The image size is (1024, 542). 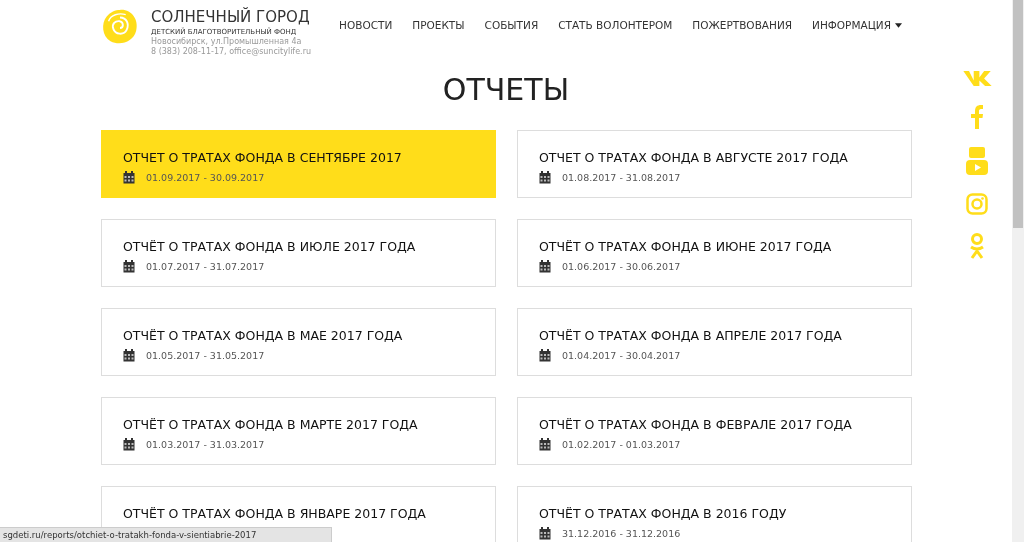 What do you see at coordinates (205, 444) in the screenshot?
I see `date-range: 01.03.2017 - 31.03.2017` at bounding box center [205, 444].